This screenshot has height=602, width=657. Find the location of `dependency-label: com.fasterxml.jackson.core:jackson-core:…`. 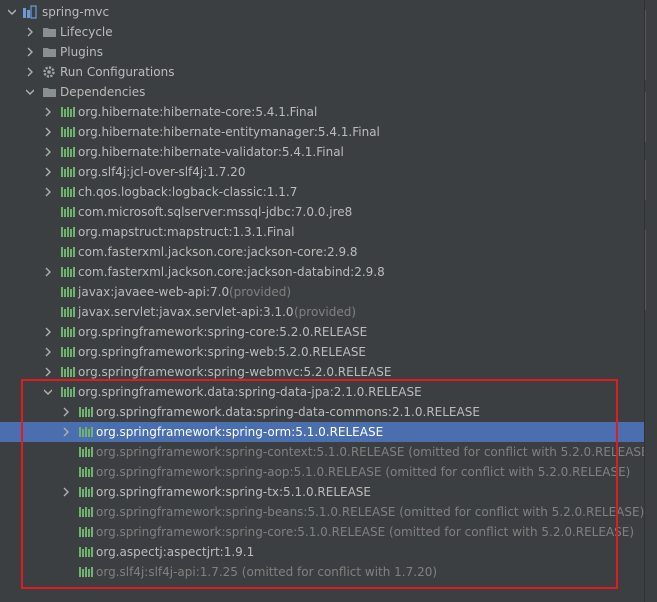

dependency-label: com.fasterxml.jackson.core:jackson-core:… is located at coordinates (218, 252).